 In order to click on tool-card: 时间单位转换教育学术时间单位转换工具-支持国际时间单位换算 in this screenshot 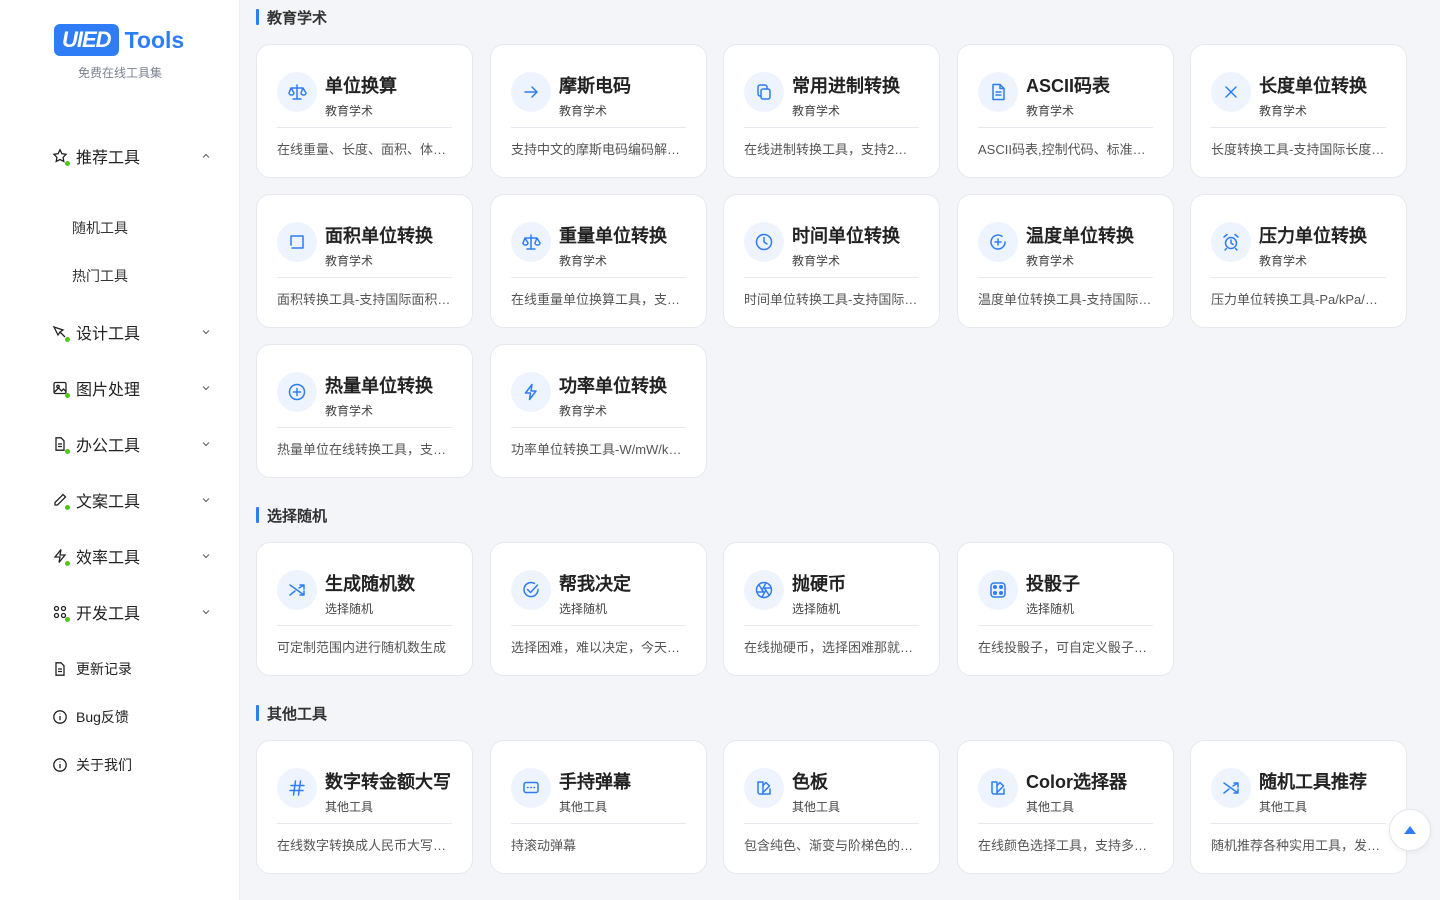, I will do `click(831, 261)`.